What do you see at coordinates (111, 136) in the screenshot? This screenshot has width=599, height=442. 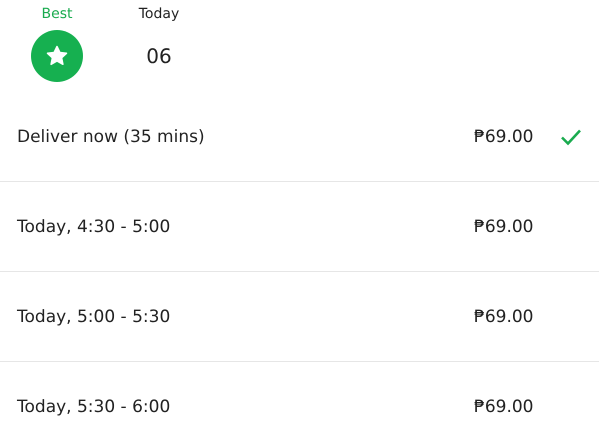 I see `slot-label: Deliver now (35 mins)` at bounding box center [111, 136].